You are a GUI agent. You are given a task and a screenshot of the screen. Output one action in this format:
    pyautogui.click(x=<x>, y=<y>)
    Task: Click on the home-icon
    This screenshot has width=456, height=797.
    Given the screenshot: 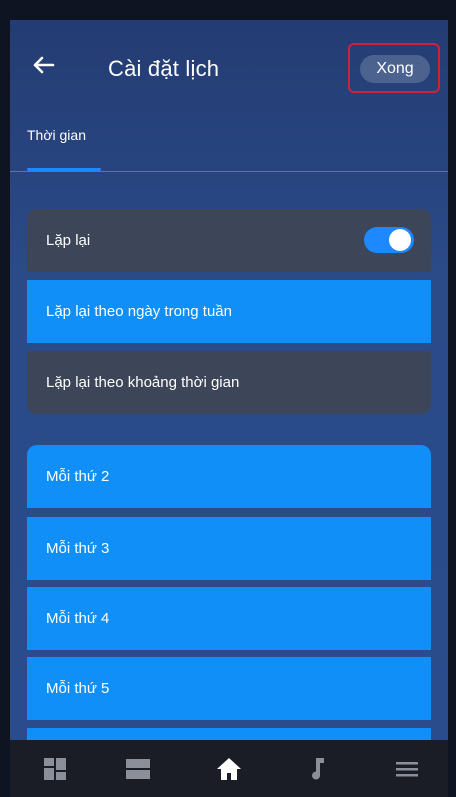 What is the action you would take?
    pyautogui.click(x=229, y=769)
    